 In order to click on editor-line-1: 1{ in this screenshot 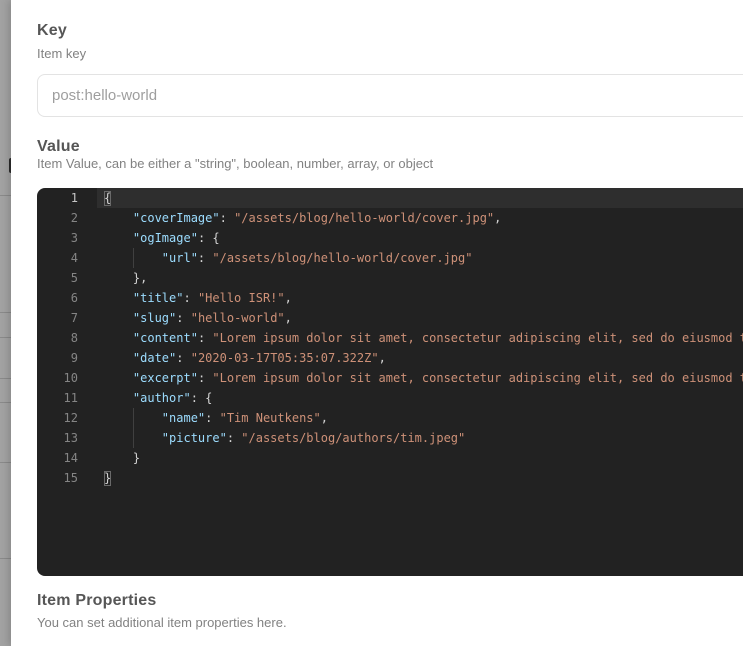, I will do `click(390, 198)`.